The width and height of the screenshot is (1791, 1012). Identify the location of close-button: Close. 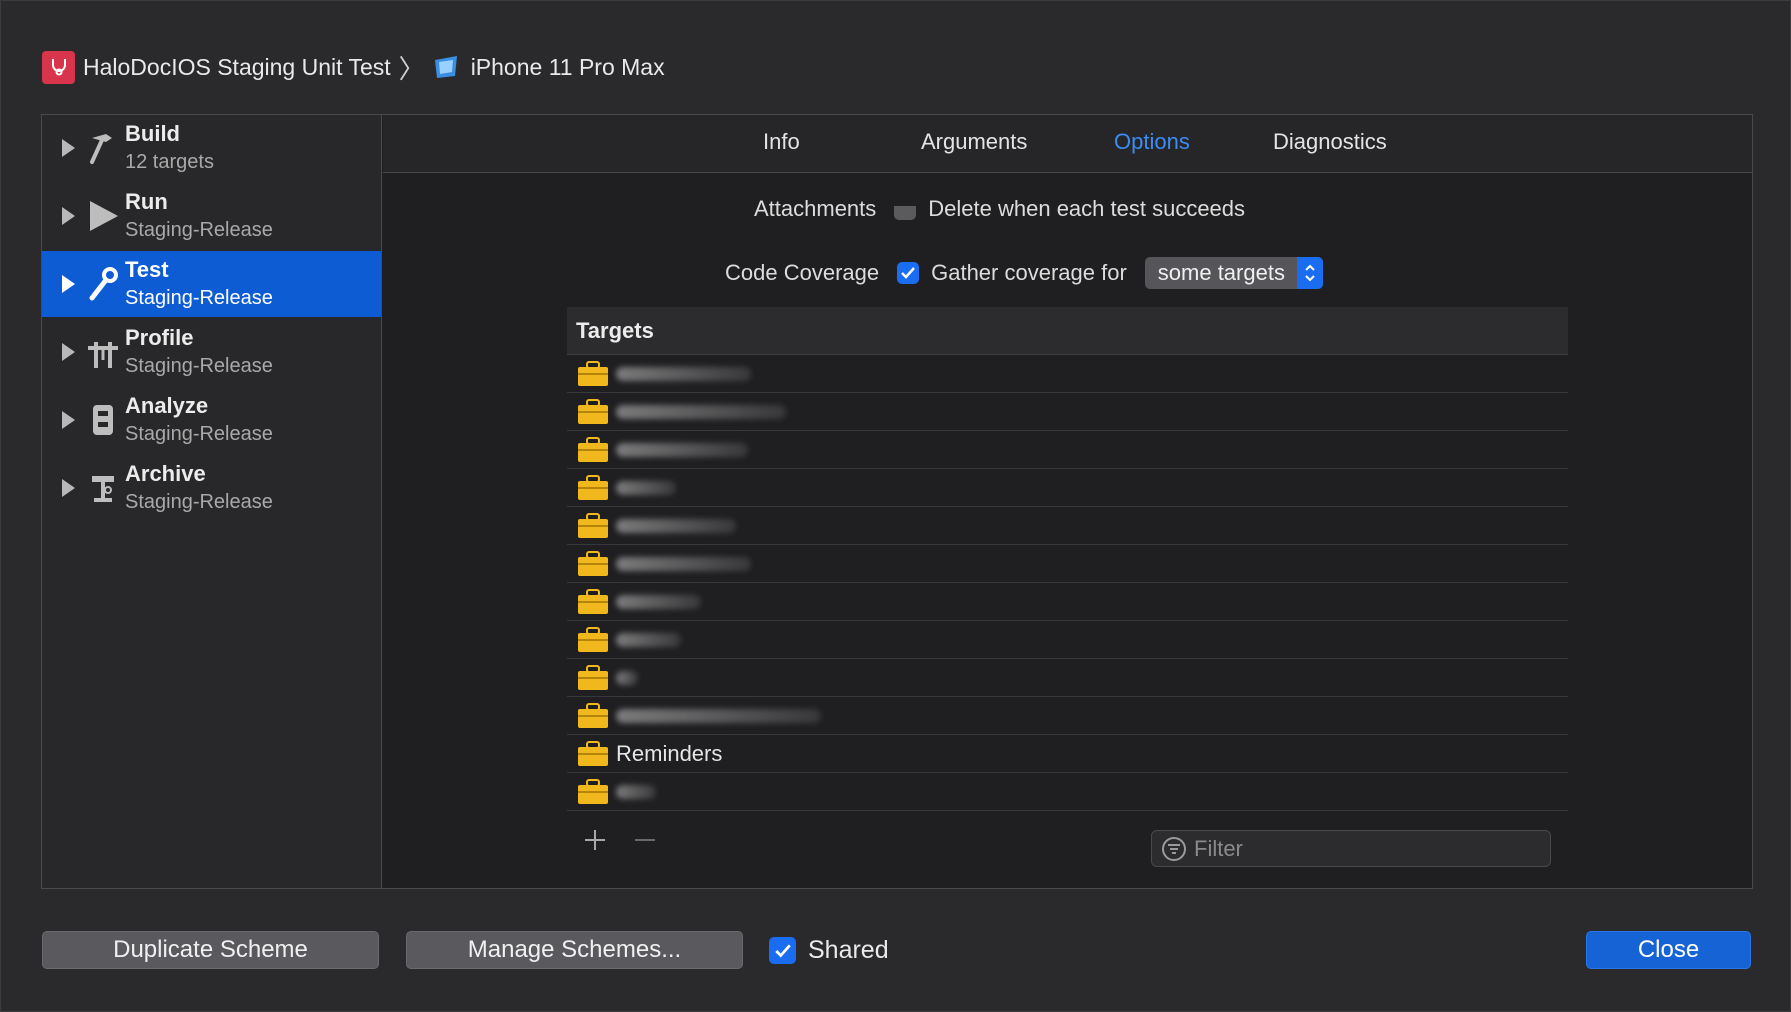
(1668, 950).